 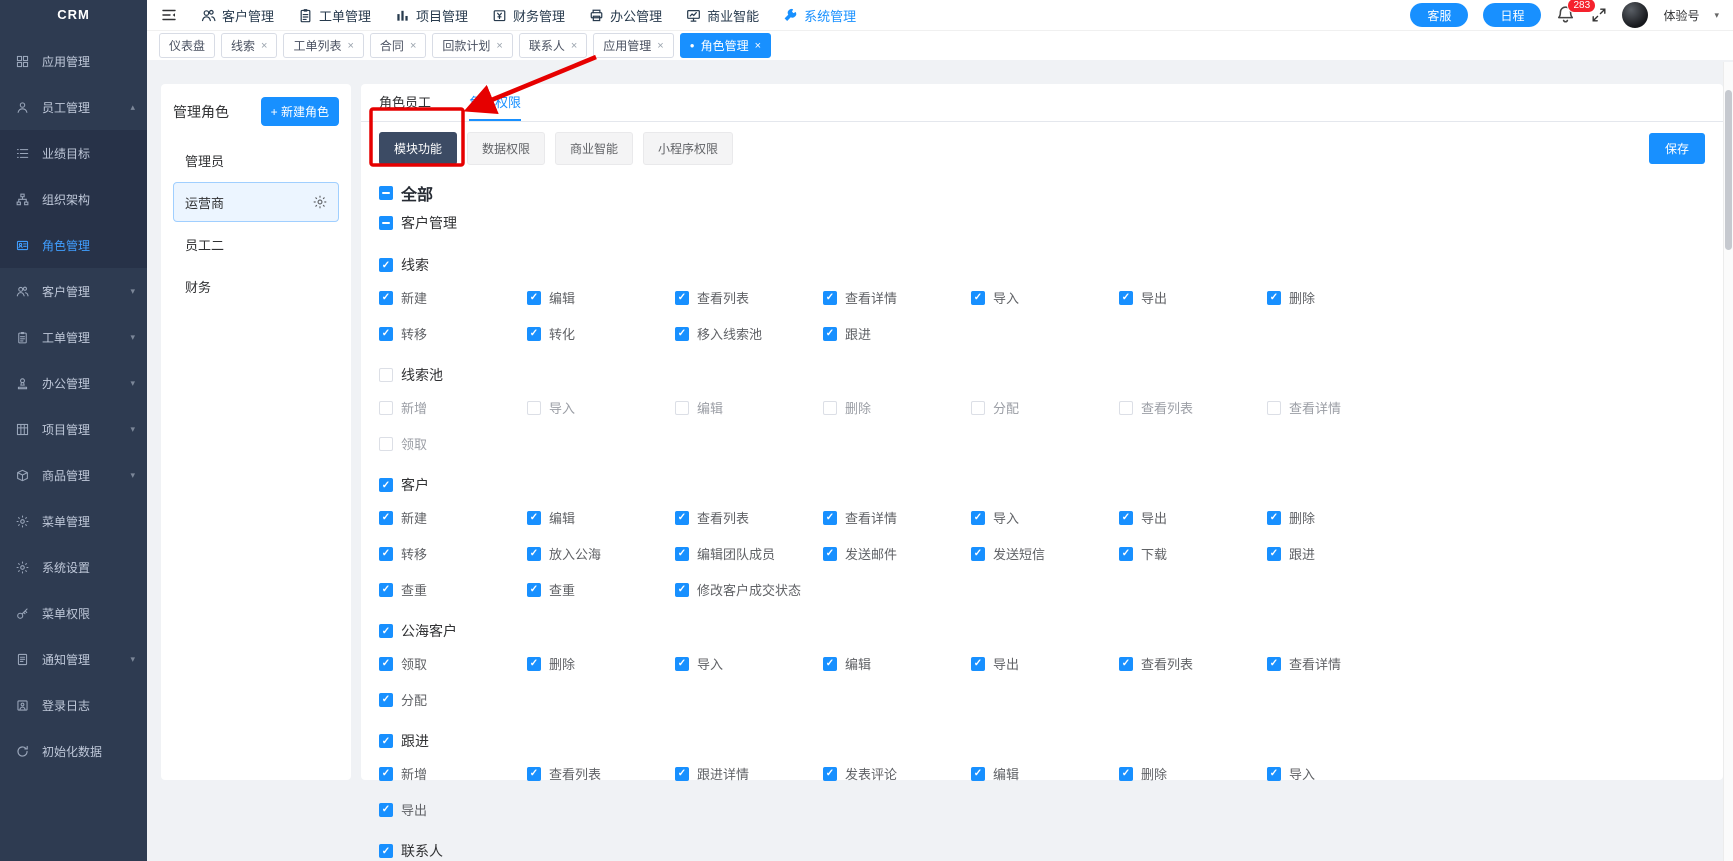 I want to click on page-tab: 应用管理 ×, so click(x=633, y=45).